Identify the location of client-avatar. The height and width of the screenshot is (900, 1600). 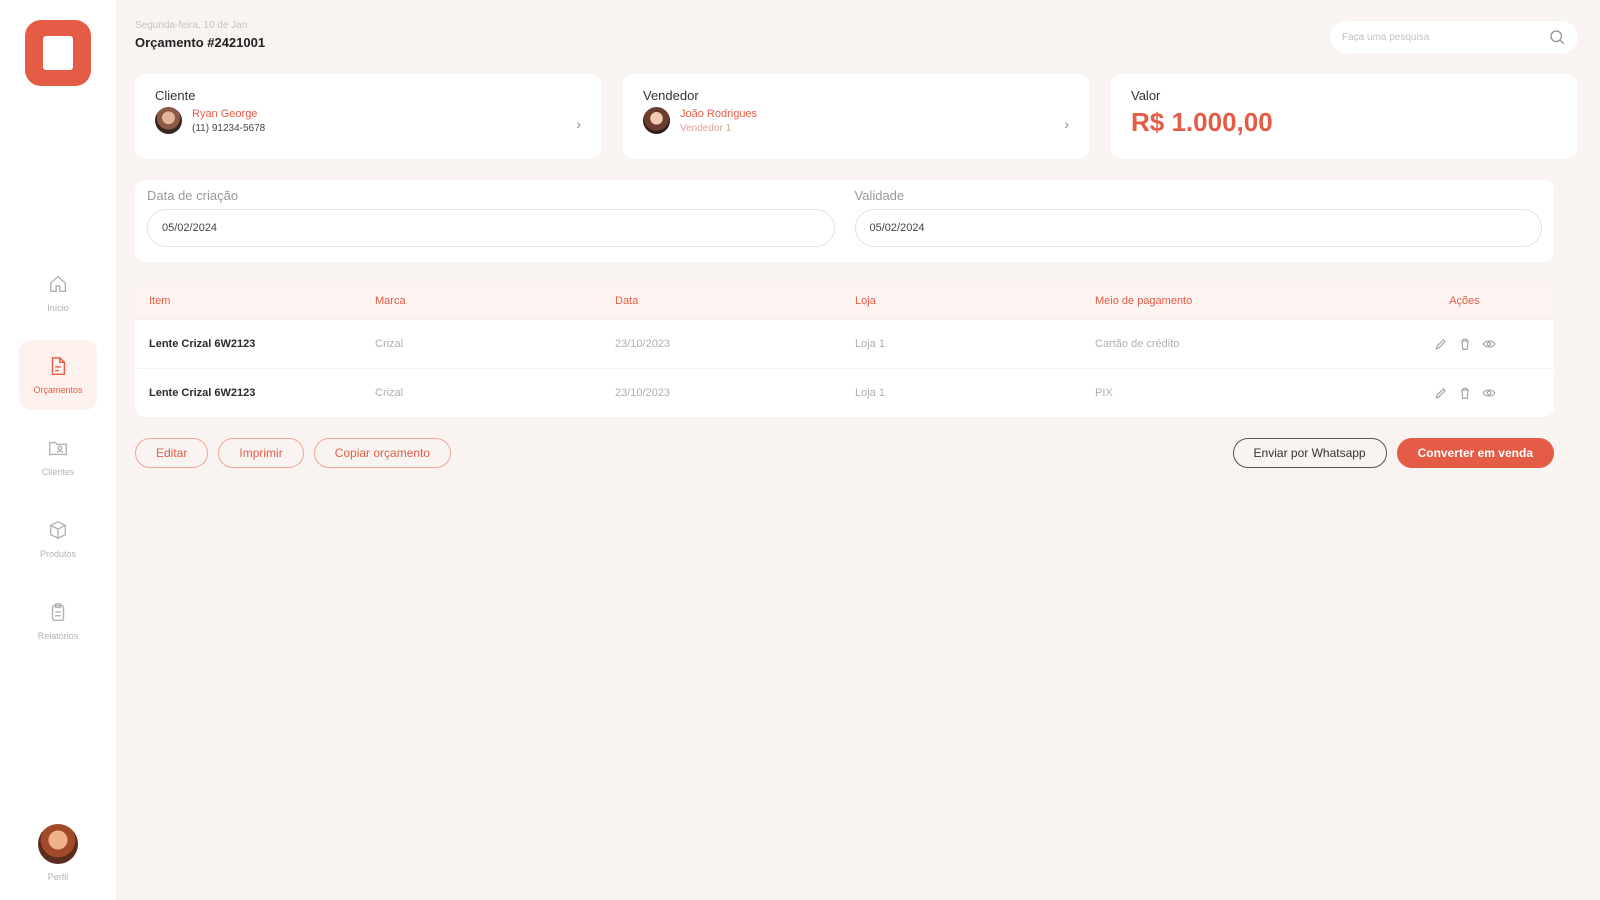
(168, 120).